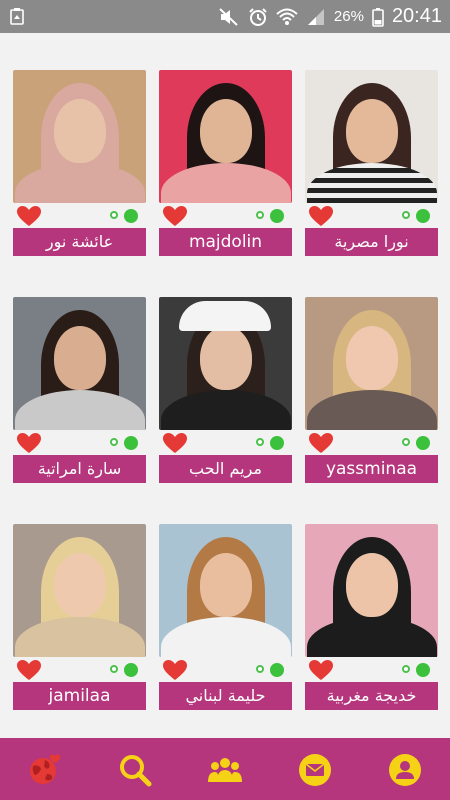 This screenshot has height=800, width=450. What do you see at coordinates (315, 16) in the screenshot?
I see `signal-icon` at bounding box center [315, 16].